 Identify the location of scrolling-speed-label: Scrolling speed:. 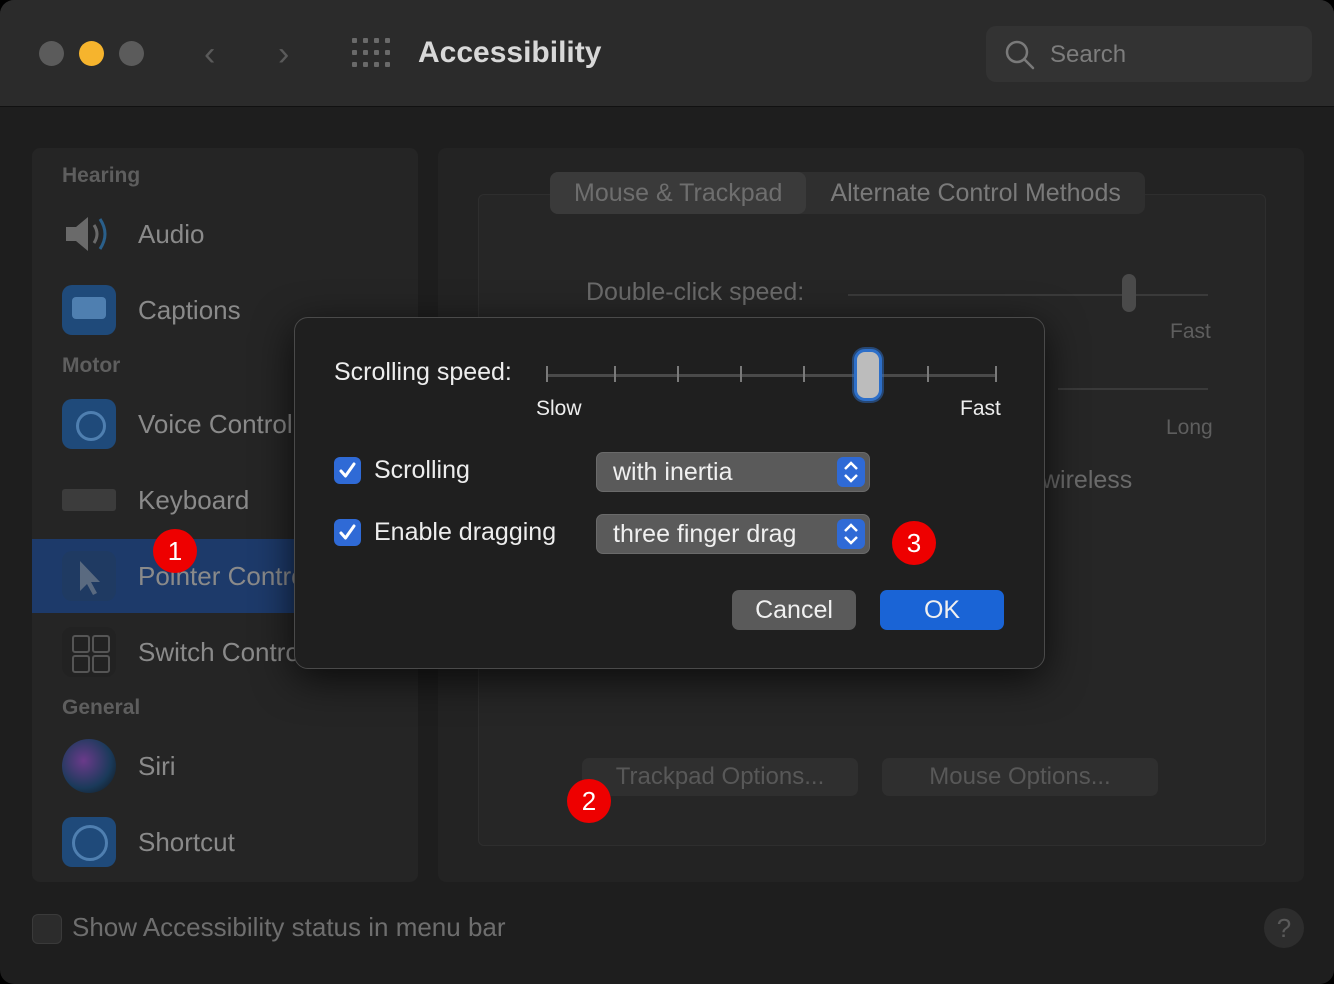
(423, 372).